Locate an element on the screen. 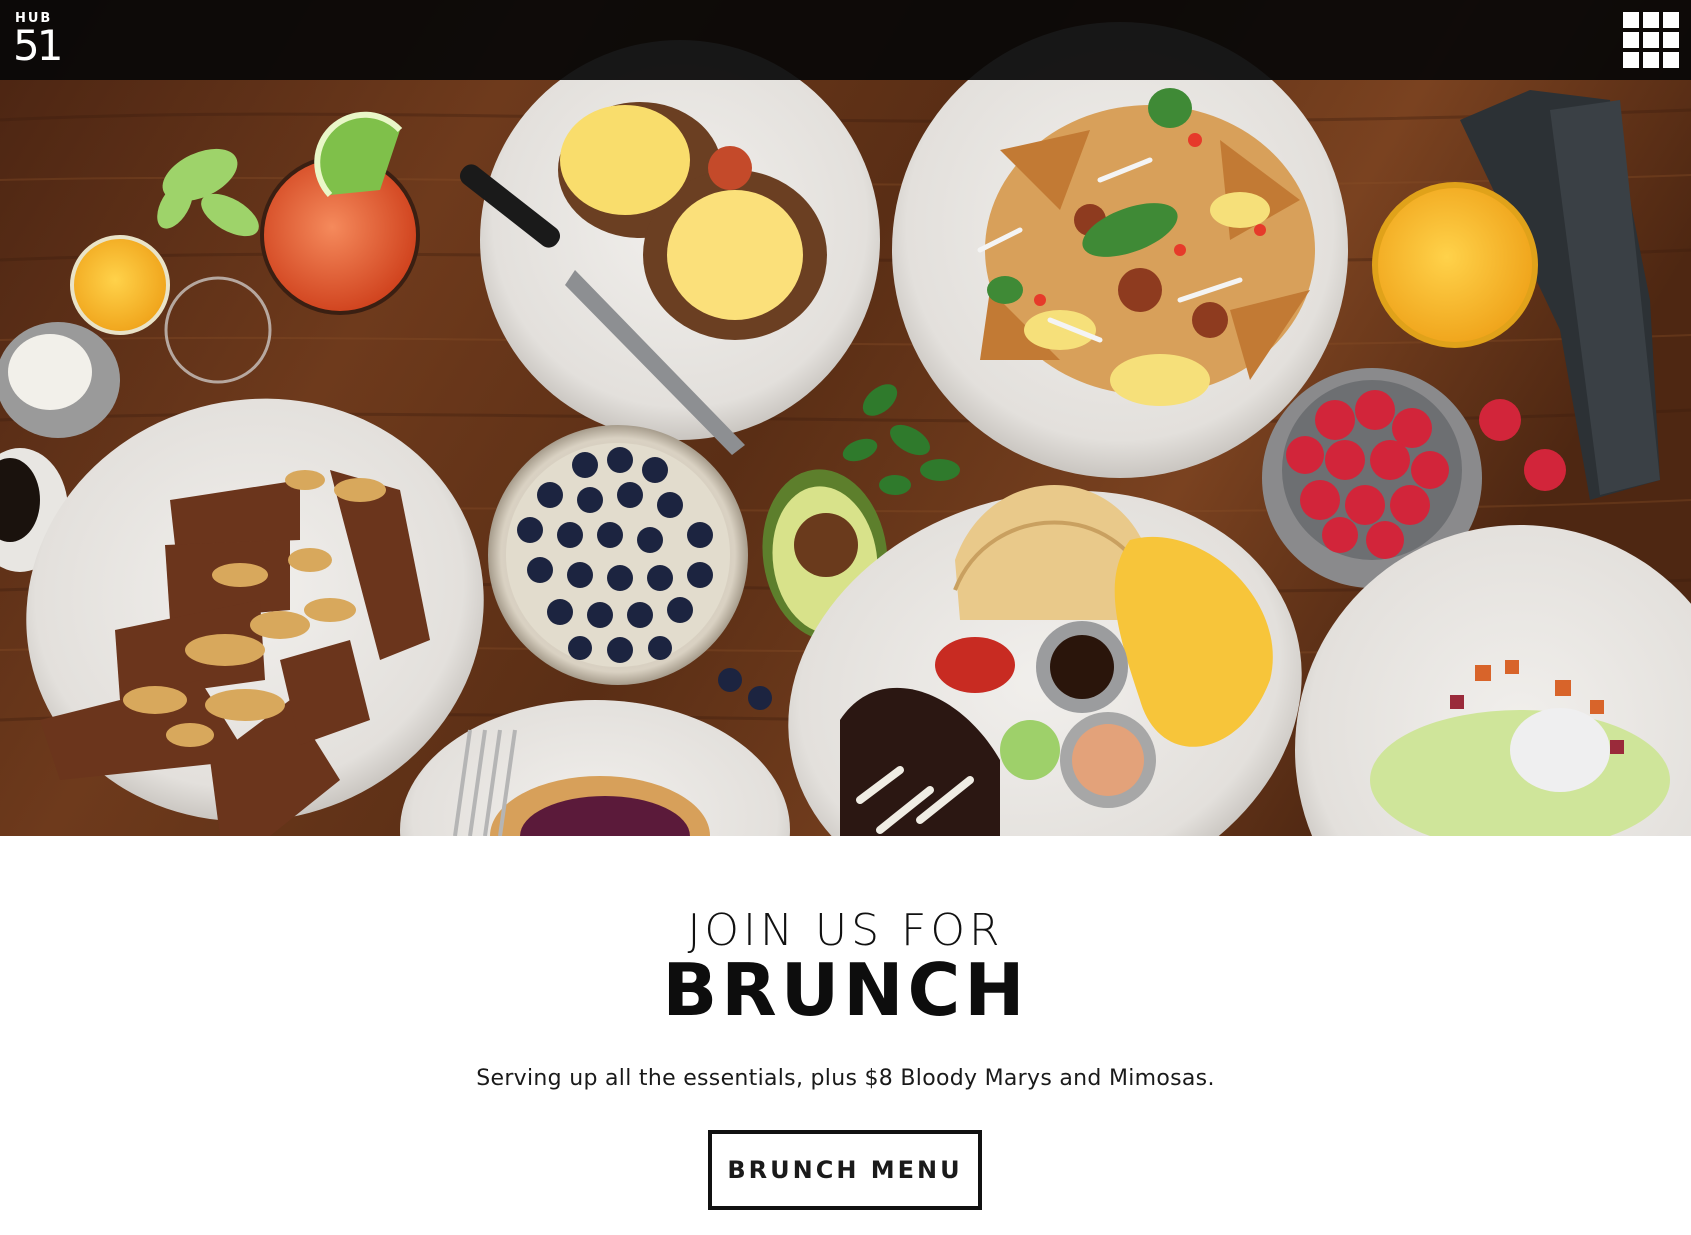  hub51-logo: HUB 51 is located at coordinates (43, 41).